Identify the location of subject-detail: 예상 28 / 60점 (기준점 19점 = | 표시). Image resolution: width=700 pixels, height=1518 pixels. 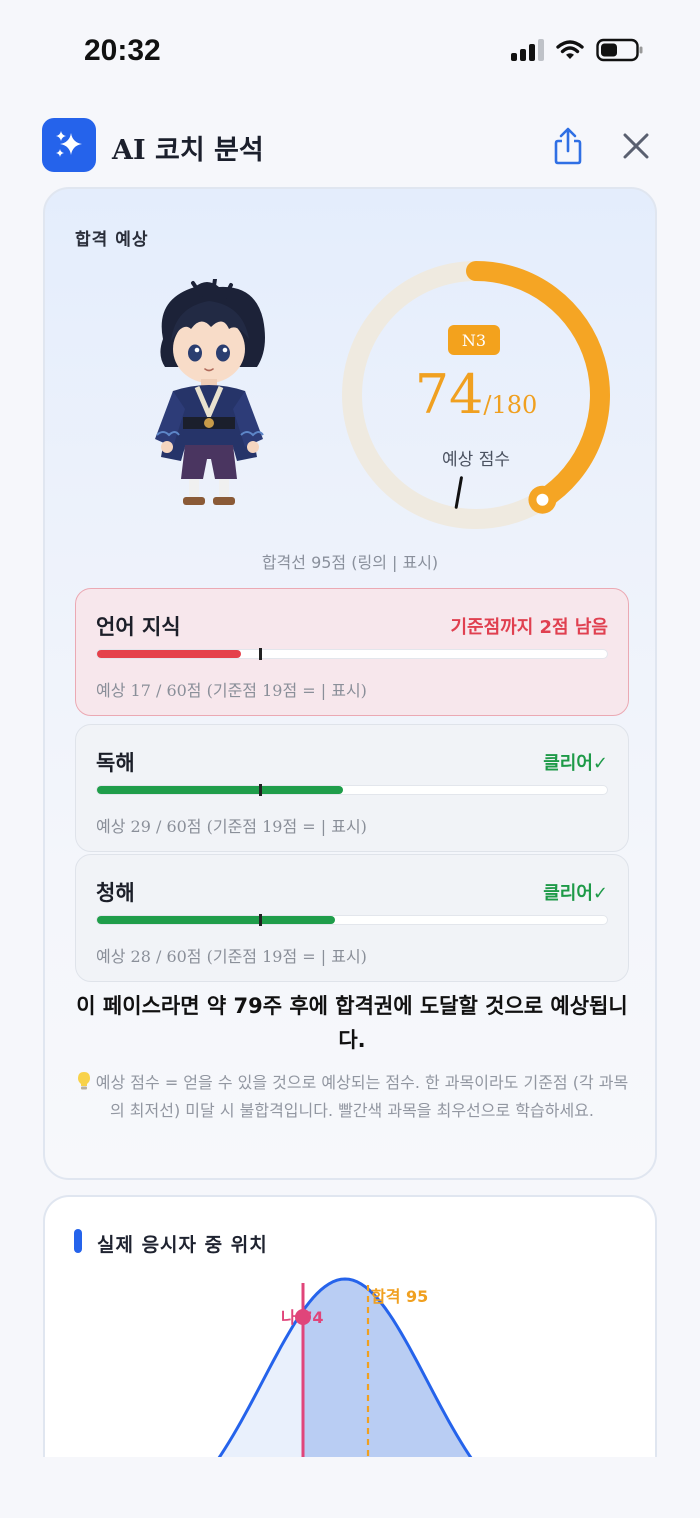
(231, 956).